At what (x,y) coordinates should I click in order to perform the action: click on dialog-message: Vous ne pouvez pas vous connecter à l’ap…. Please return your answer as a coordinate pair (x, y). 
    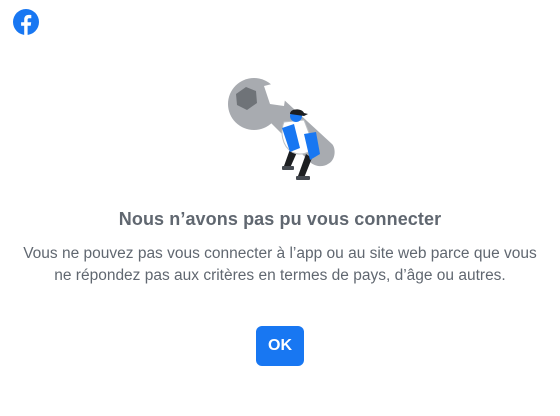
    Looking at the image, I should click on (280, 264).